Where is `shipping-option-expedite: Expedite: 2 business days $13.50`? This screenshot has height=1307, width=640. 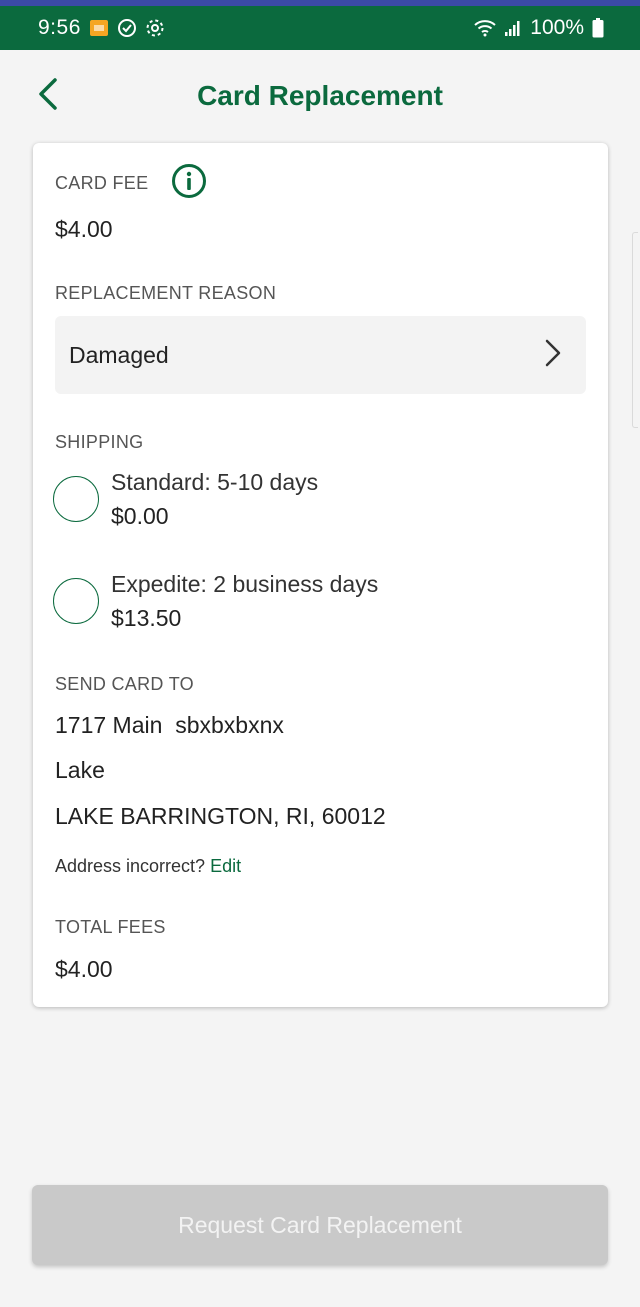 shipping-option-expedite: Expedite: 2 business days $13.50 is located at coordinates (313, 601).